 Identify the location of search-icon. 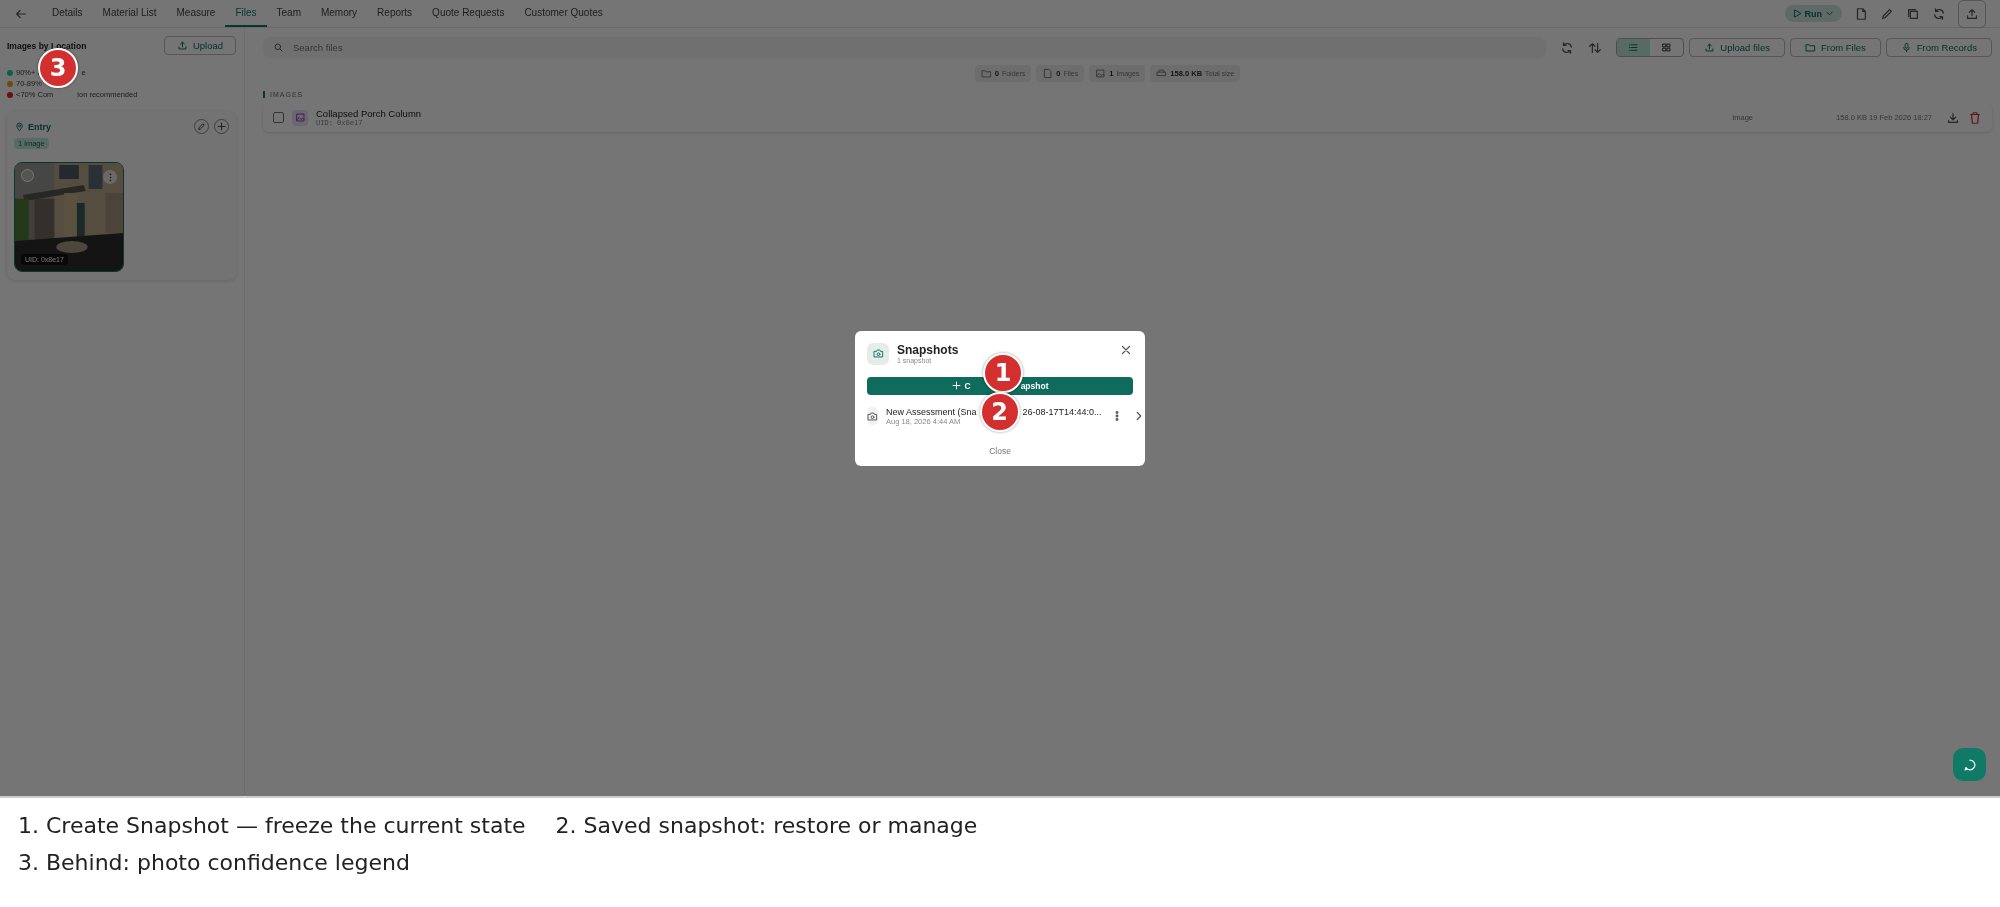
(278, 47).